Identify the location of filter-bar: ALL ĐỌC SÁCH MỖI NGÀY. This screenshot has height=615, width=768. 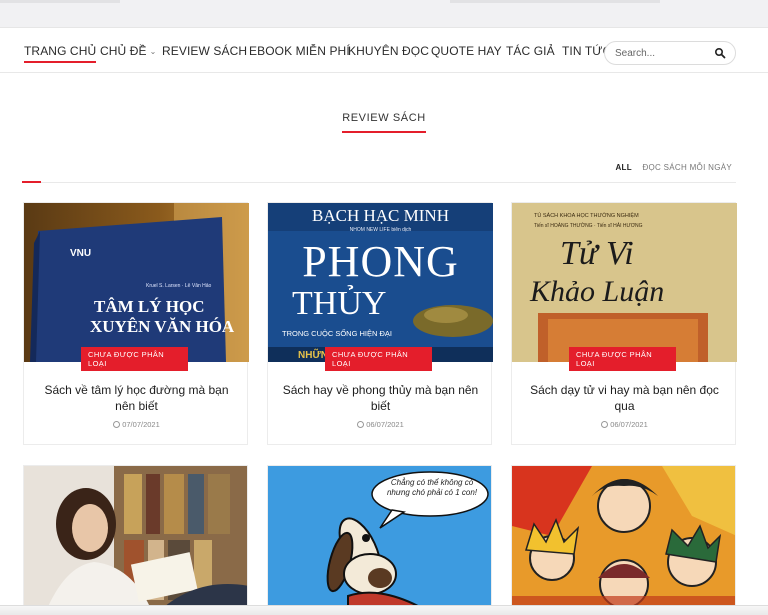
(379, 172).